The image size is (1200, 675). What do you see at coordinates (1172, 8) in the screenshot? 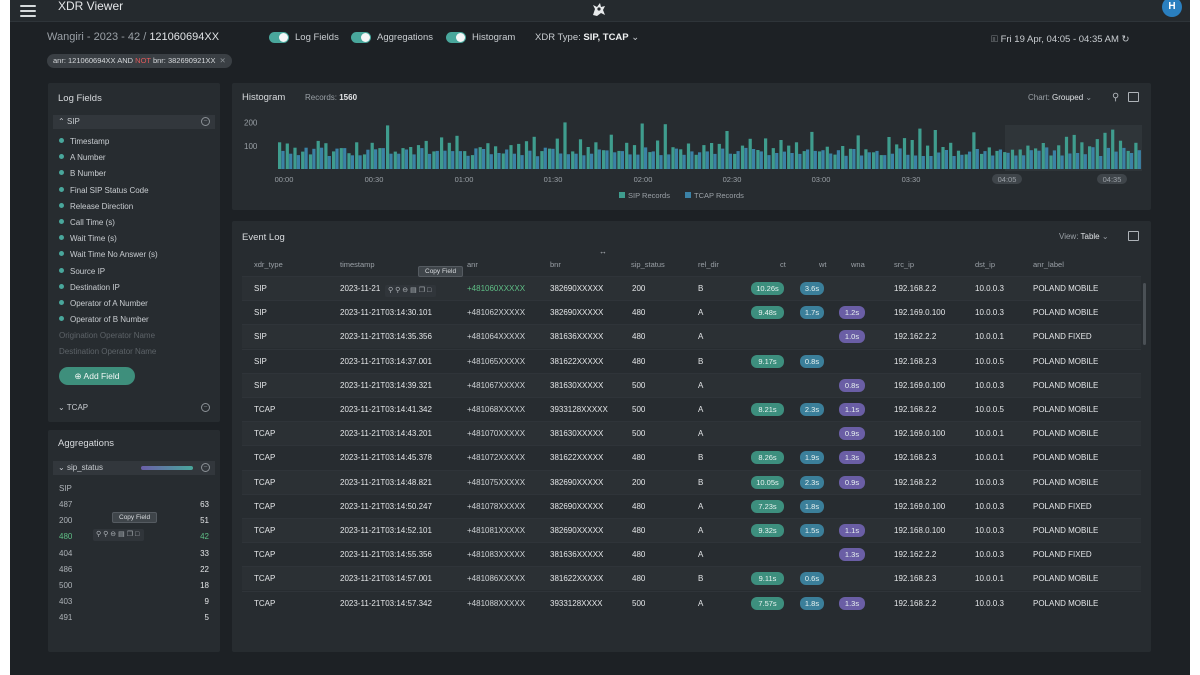
I see `user-avatar: H` at bounding box center [1172, 8].